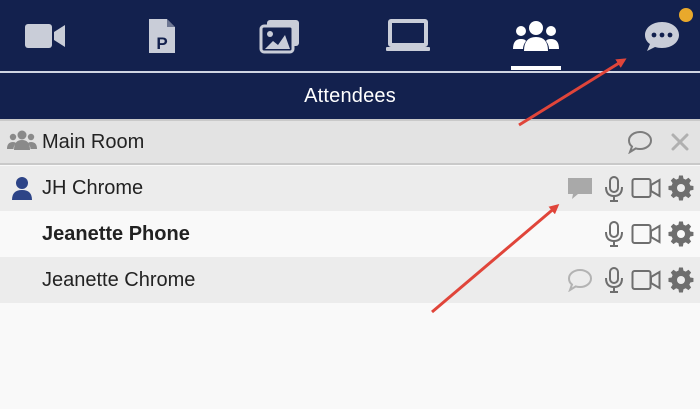 This screenshot has width=700, height=409. I want to click on user-icon, so click(22, 190).